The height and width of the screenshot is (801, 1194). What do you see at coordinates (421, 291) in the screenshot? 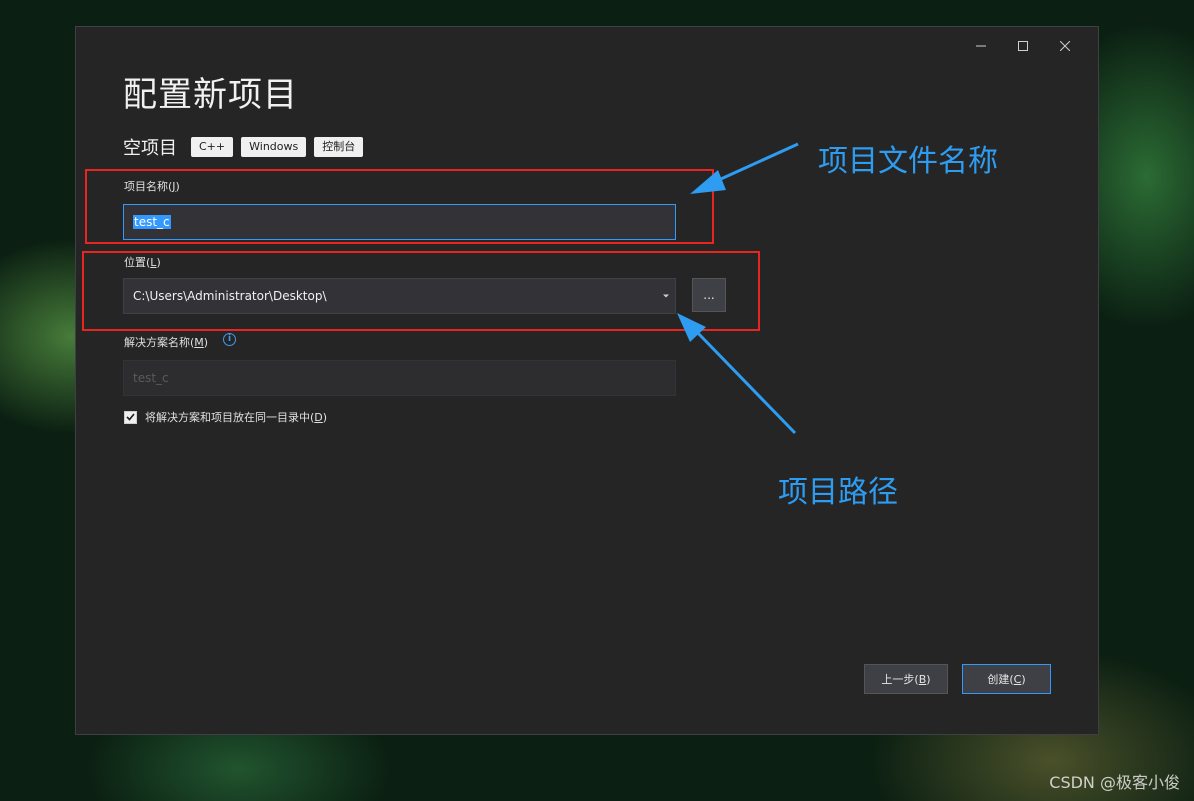
I see `location-highlight-box` at bounding box center [421, 291].